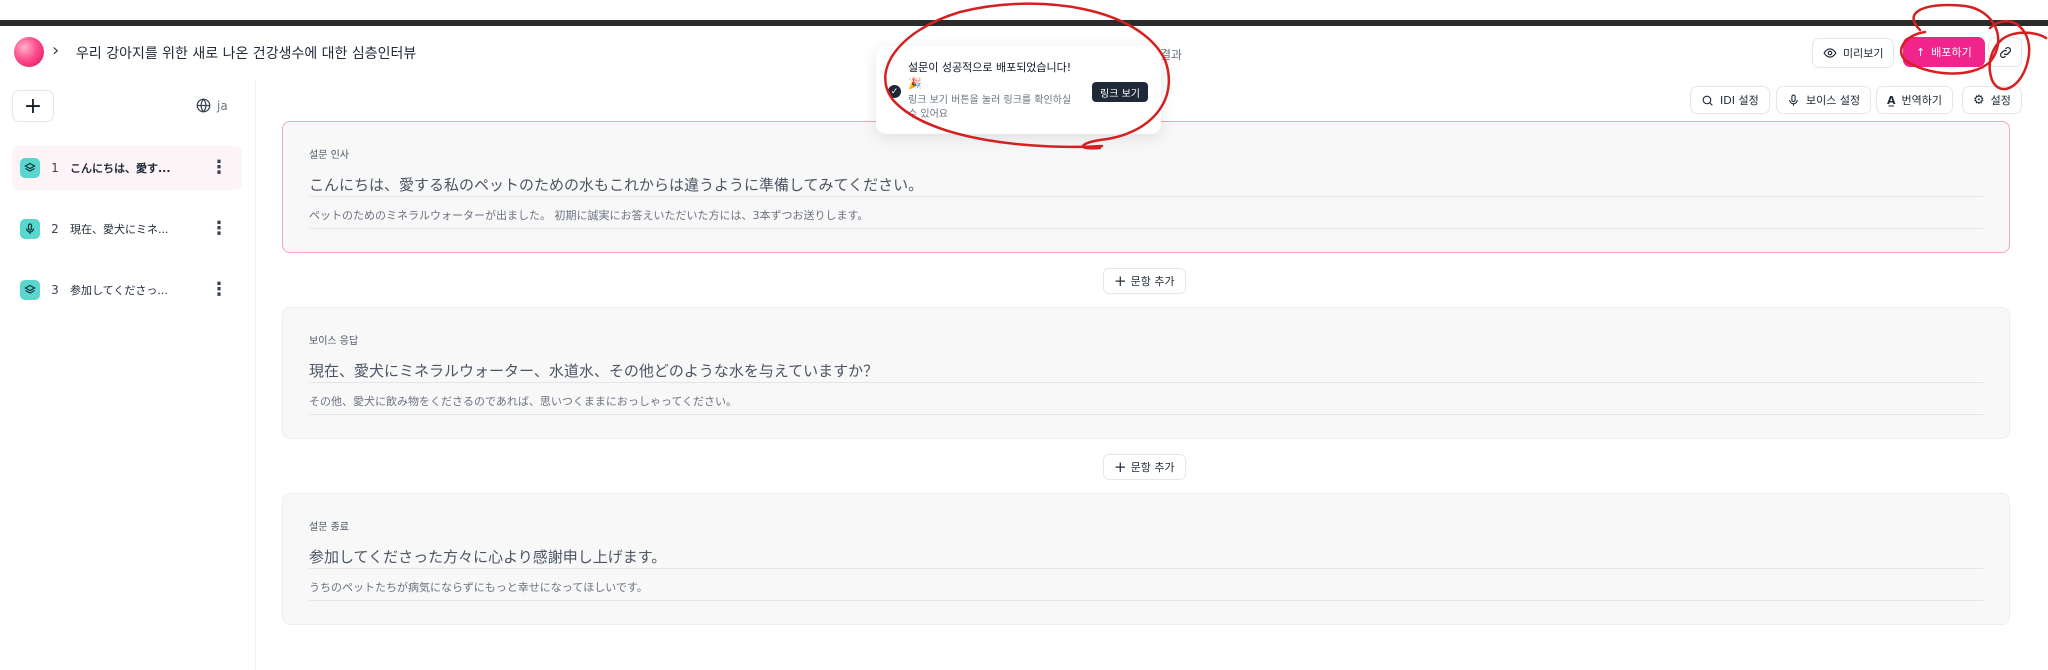 This screenshot has height=670, width=2048. I want to click on translate-icon: A̲, so click(1891, 100).